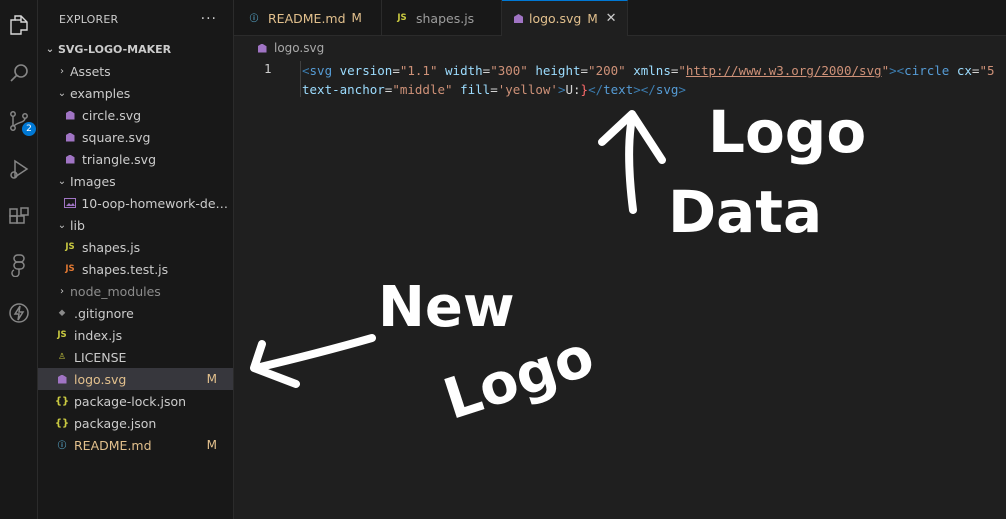 The height and width of the screenshot is (519, 1006). I want to click on code-token: version, so click(362, 70).